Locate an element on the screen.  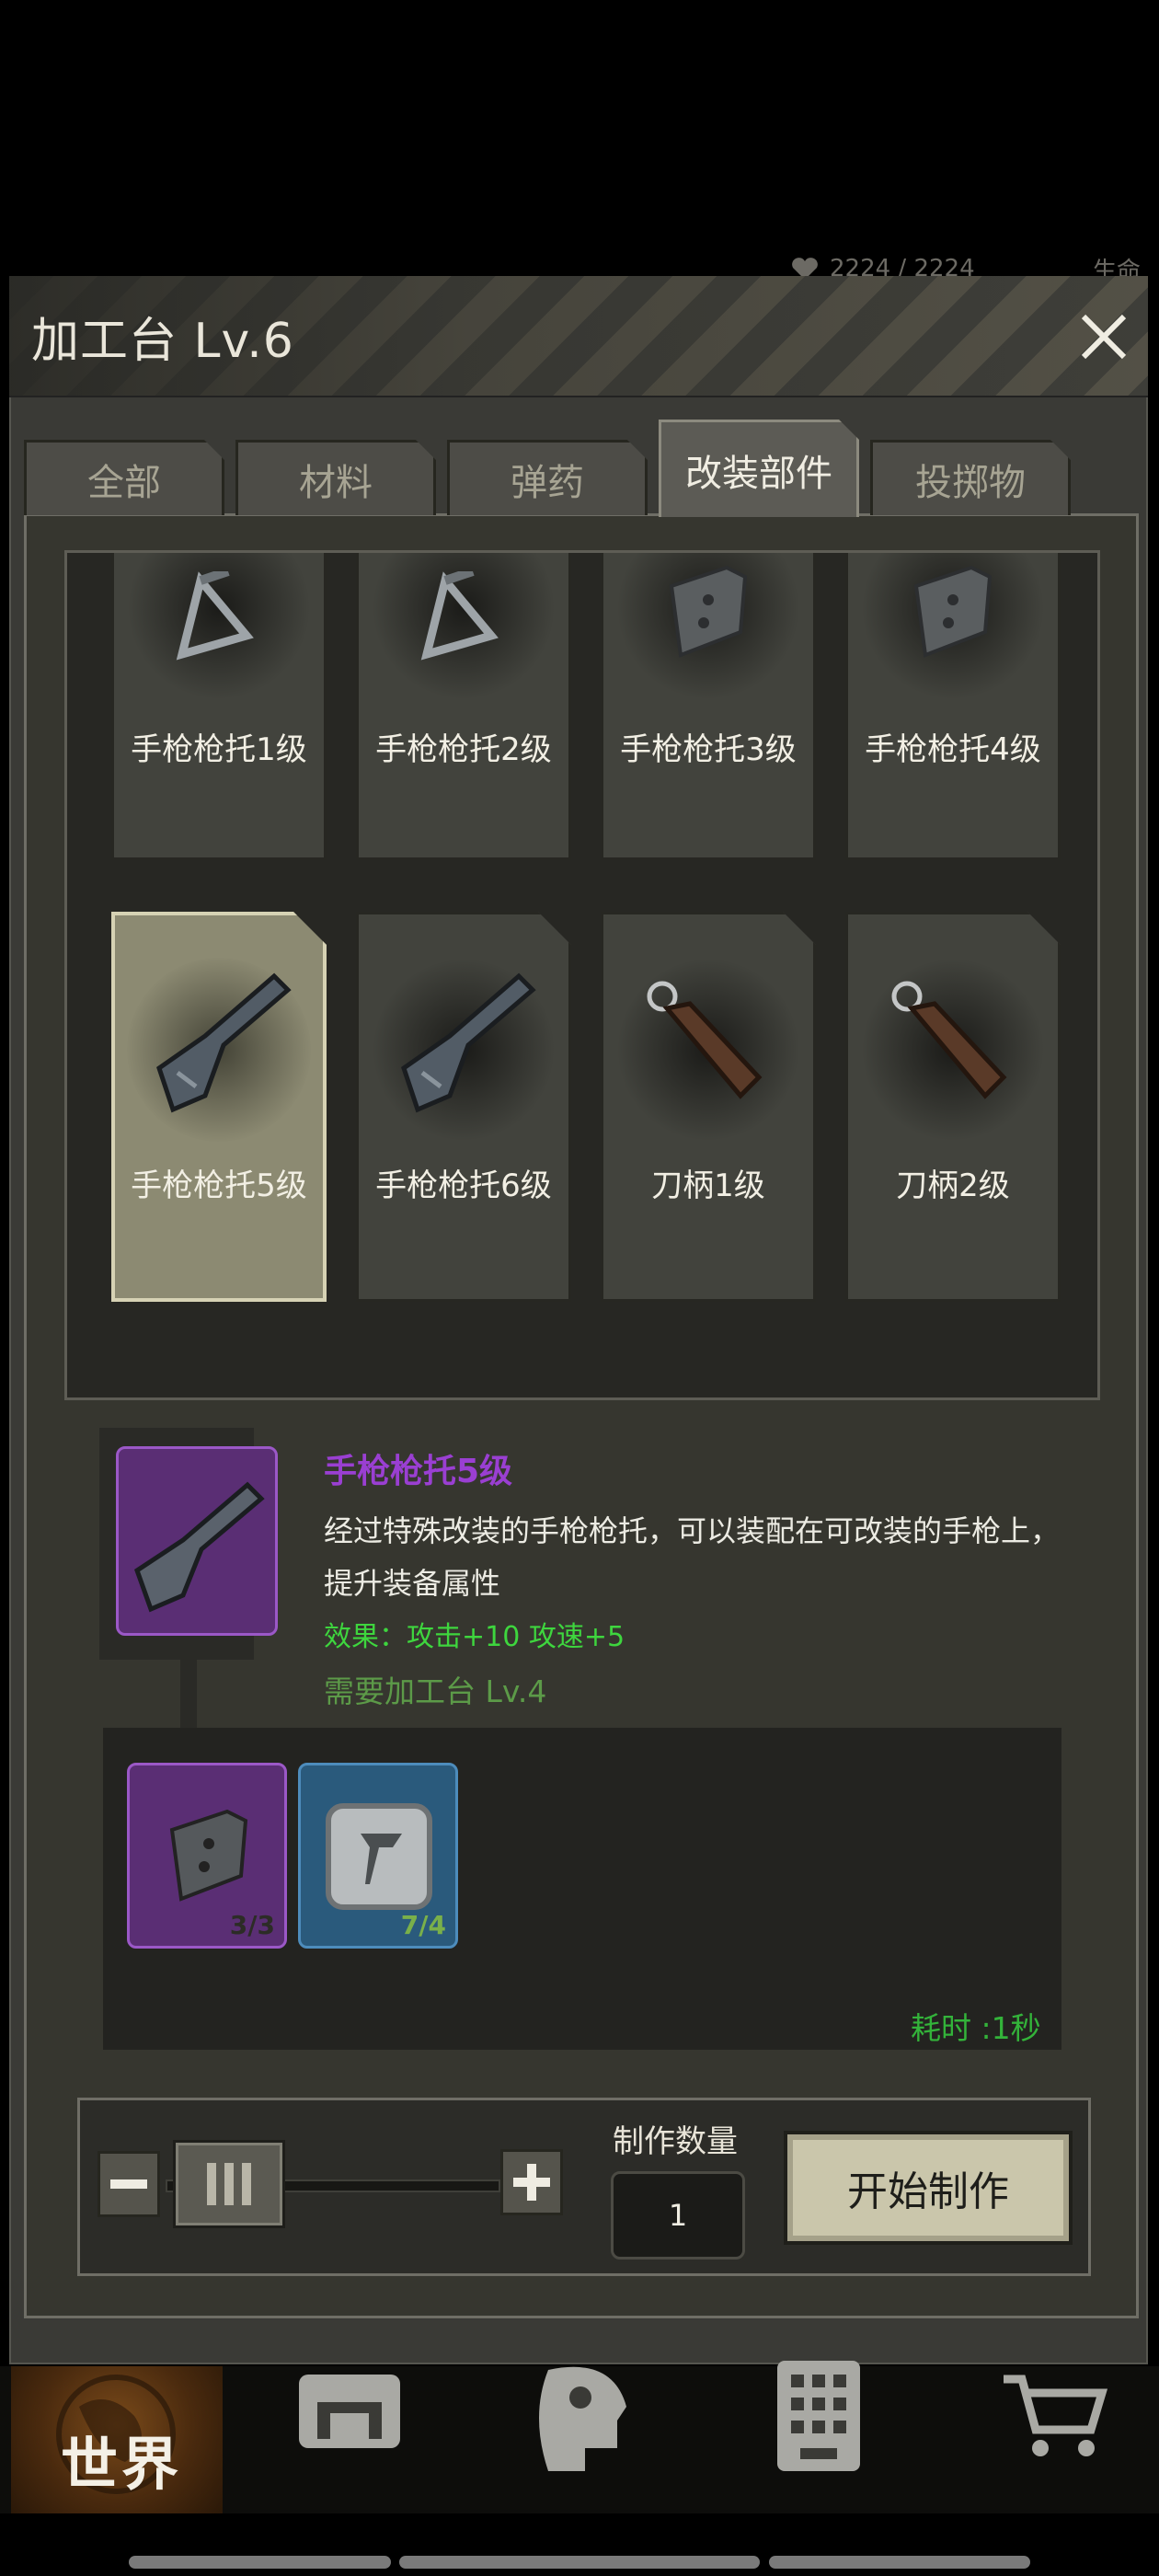
item-name: 手枪枪托2级 is located at coordinates (463, 749).